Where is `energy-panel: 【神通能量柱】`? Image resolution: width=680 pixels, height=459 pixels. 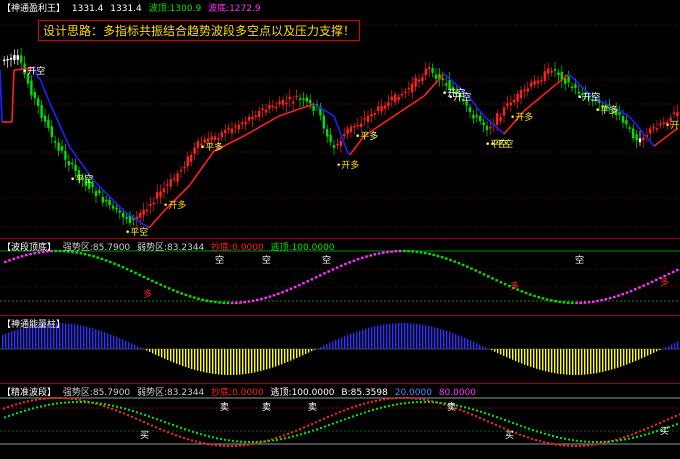 energy-panel: 【神通能量柱】 is located at coordinates (340, 349).